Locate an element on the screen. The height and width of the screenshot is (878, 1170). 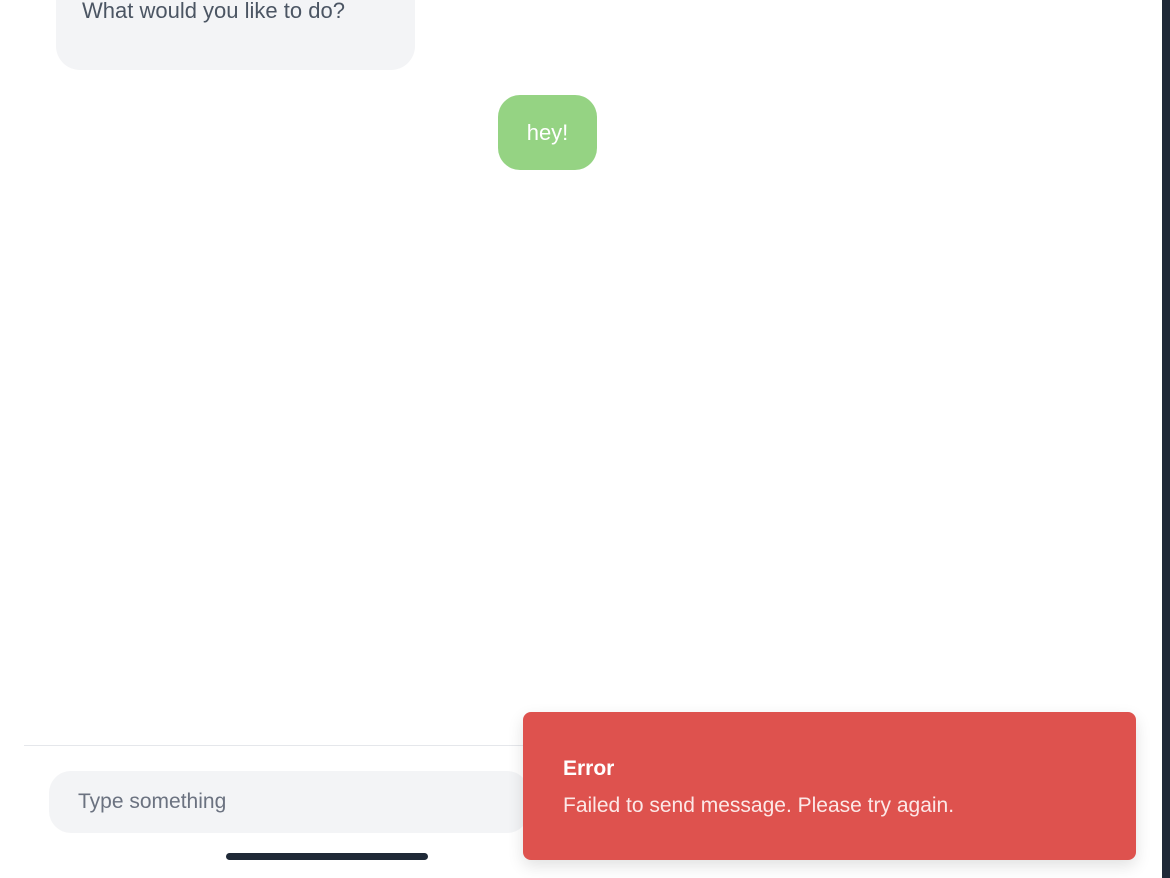
bot-message-bubble: What would you like to do? is located at coordinates (235, 35).